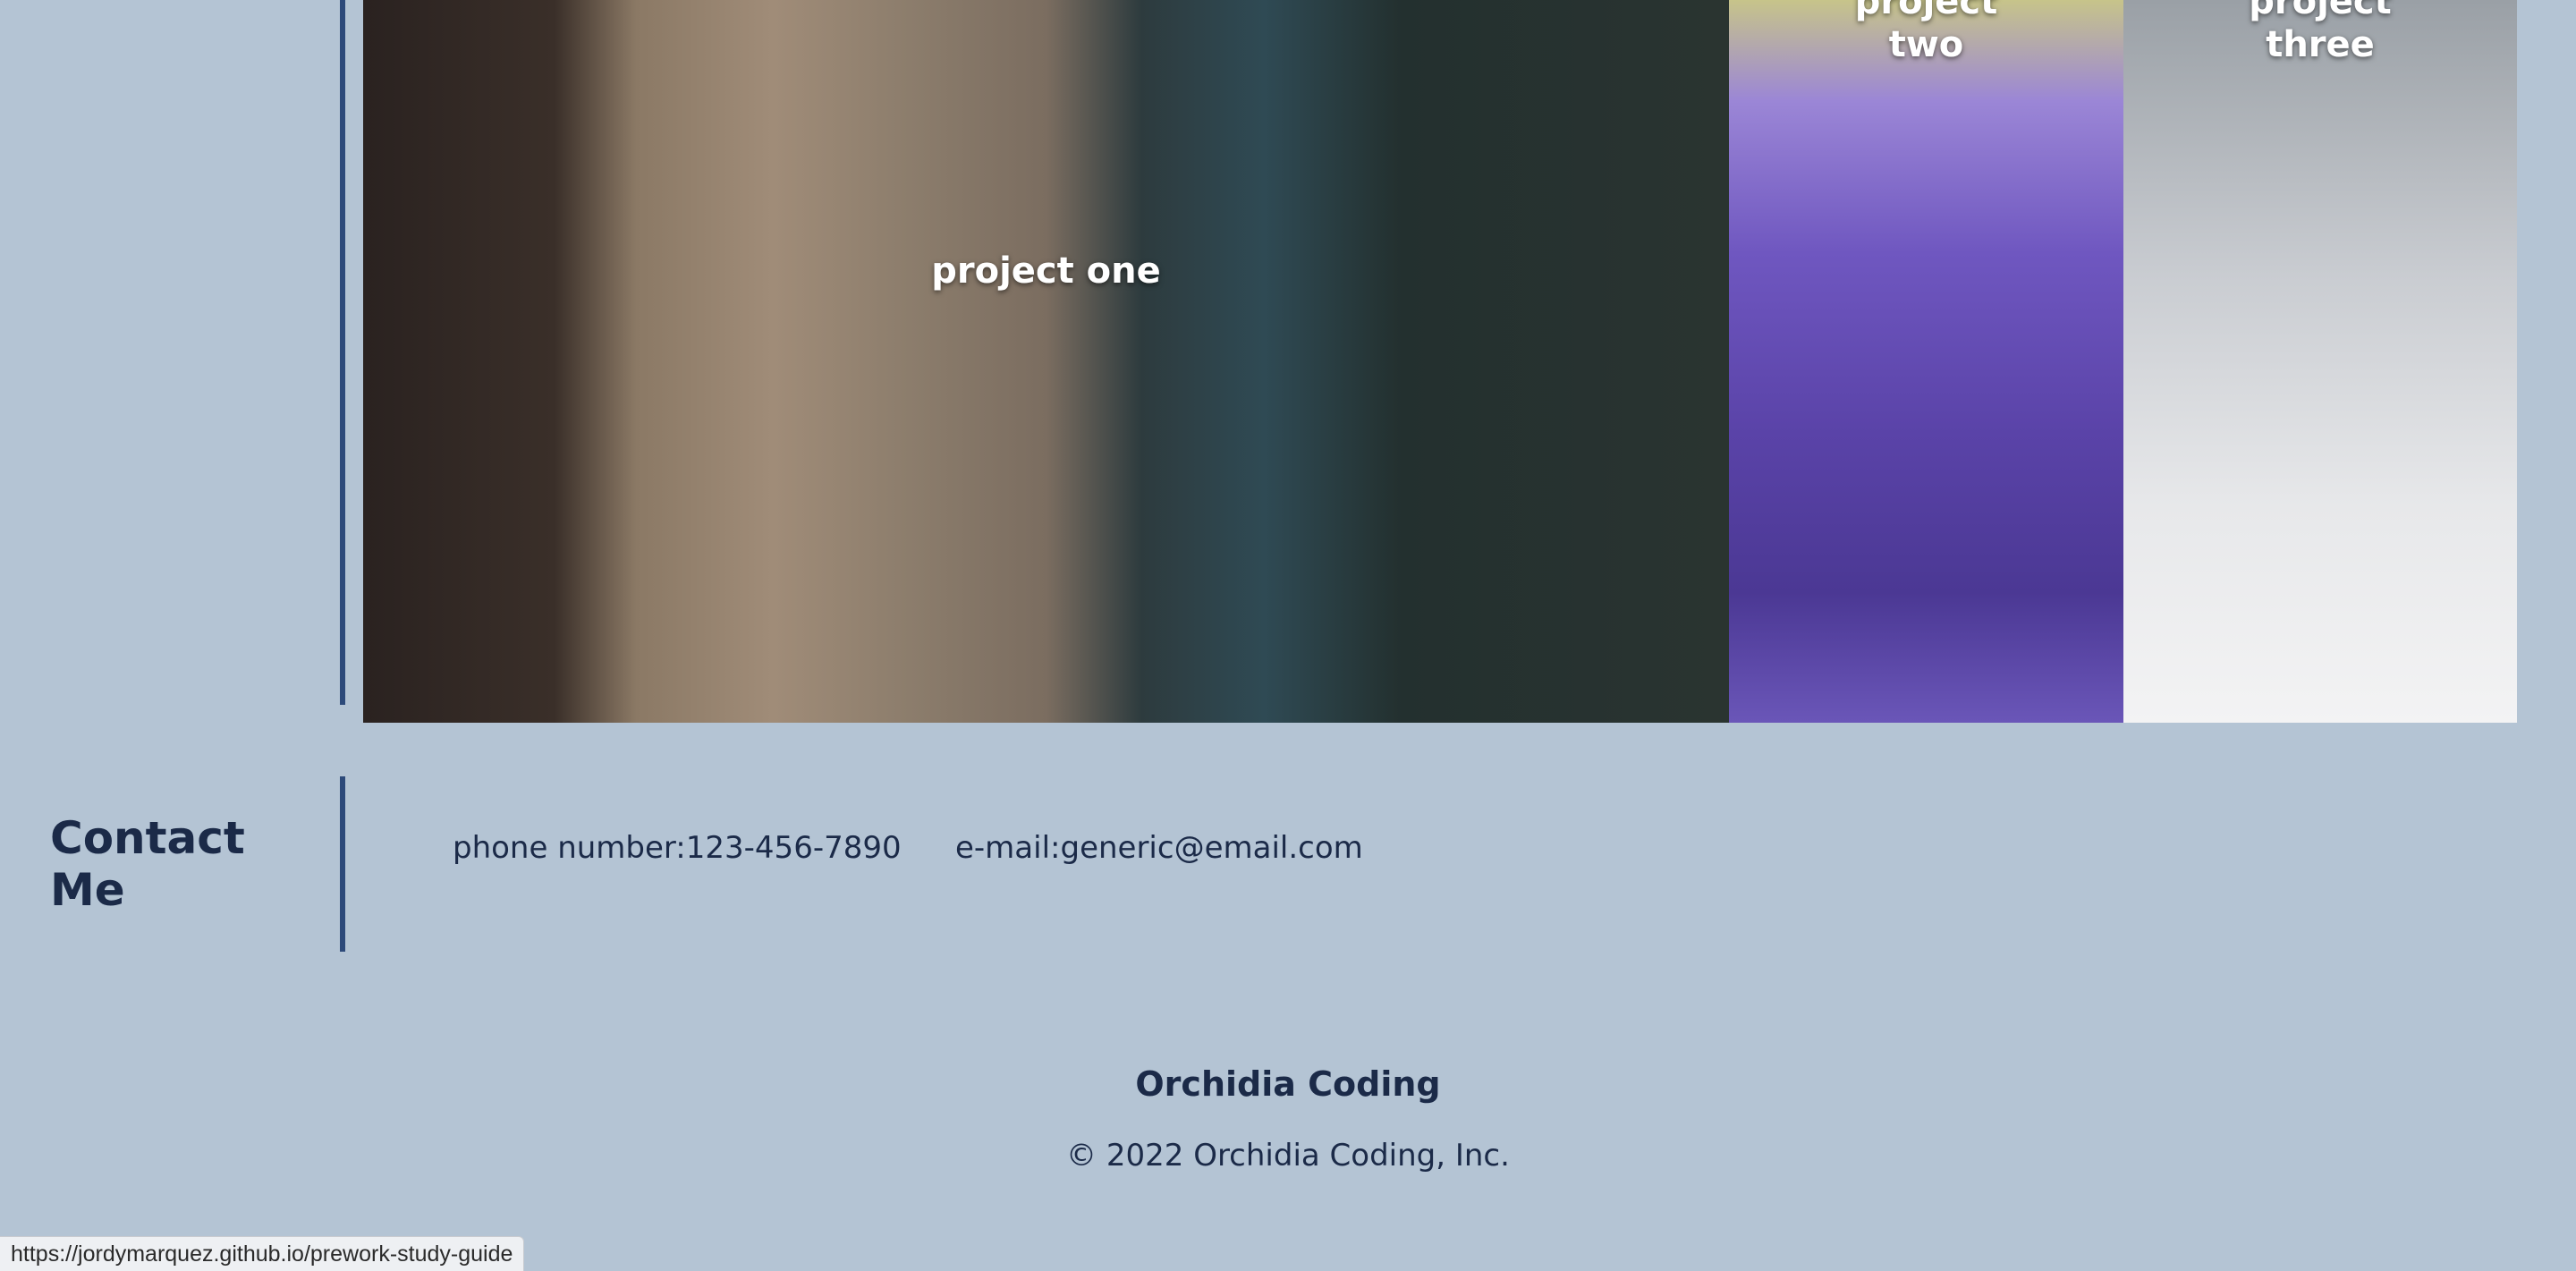  What do you see at coordinates (2320, 361) in the screenshot?
I see `project-three-card: project three` at bounding box center [2320, 361].